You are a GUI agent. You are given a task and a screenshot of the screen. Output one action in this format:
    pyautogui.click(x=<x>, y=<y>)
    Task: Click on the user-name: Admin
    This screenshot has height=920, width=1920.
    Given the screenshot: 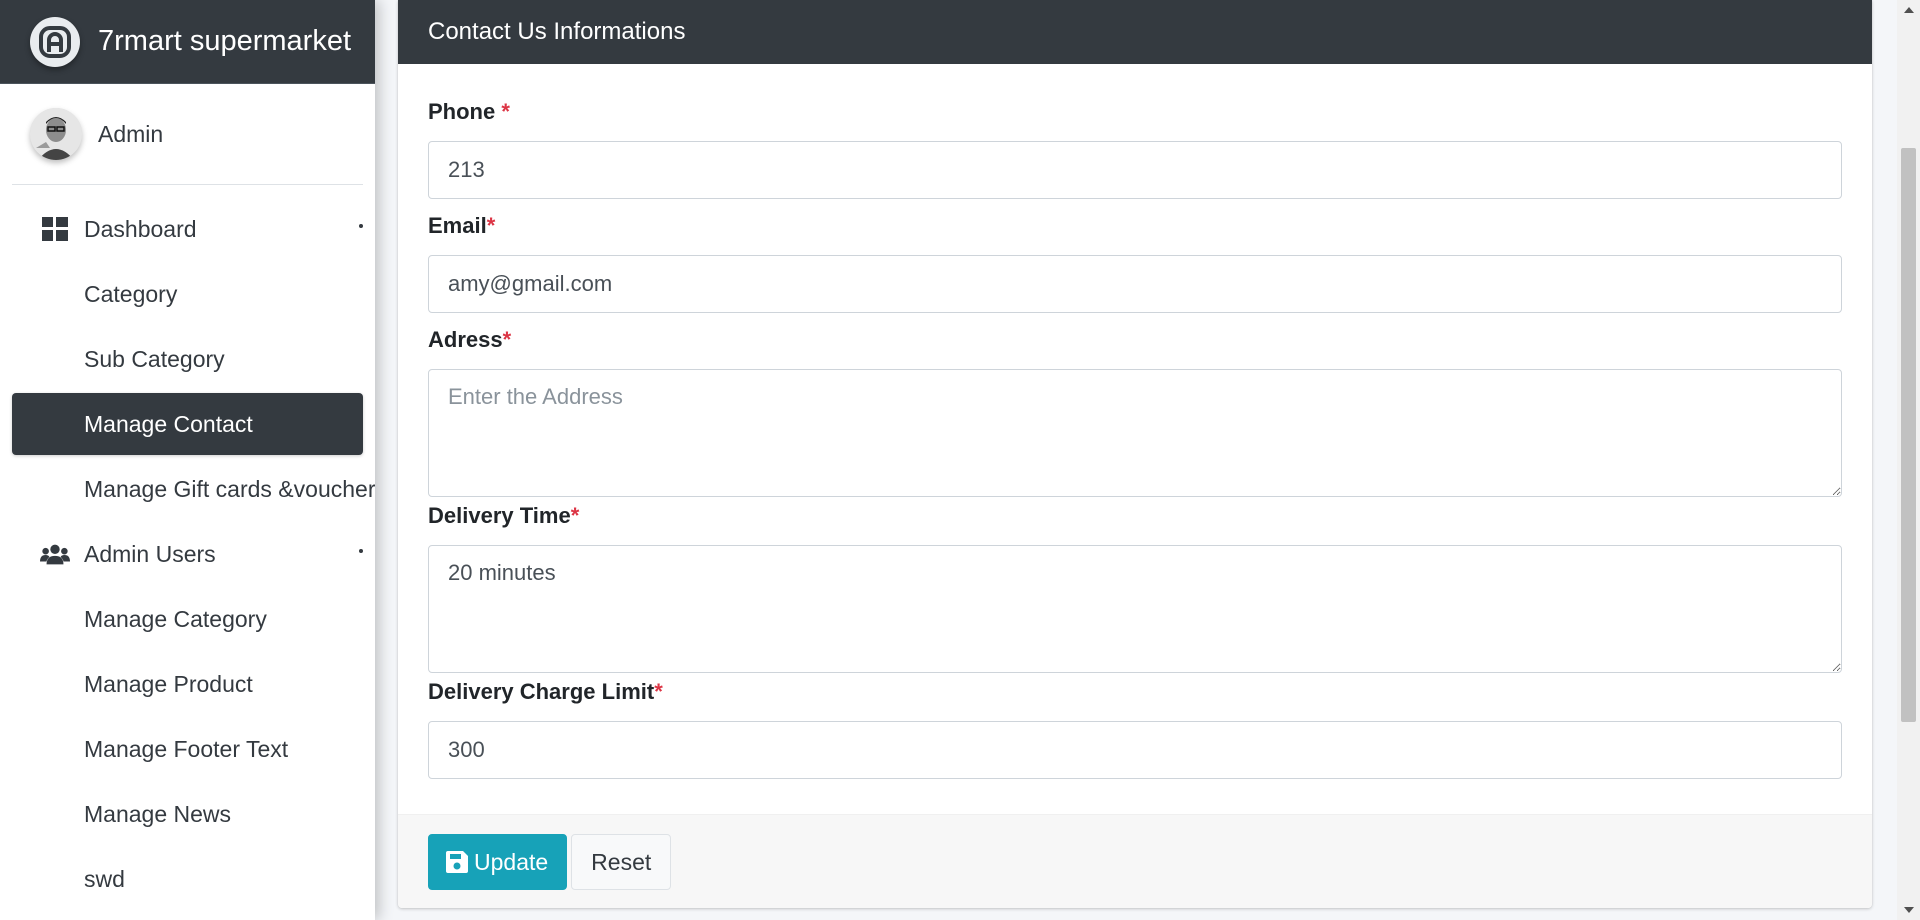 What is the action you would take?
    pyautogui.click(x=130, y=134)
    